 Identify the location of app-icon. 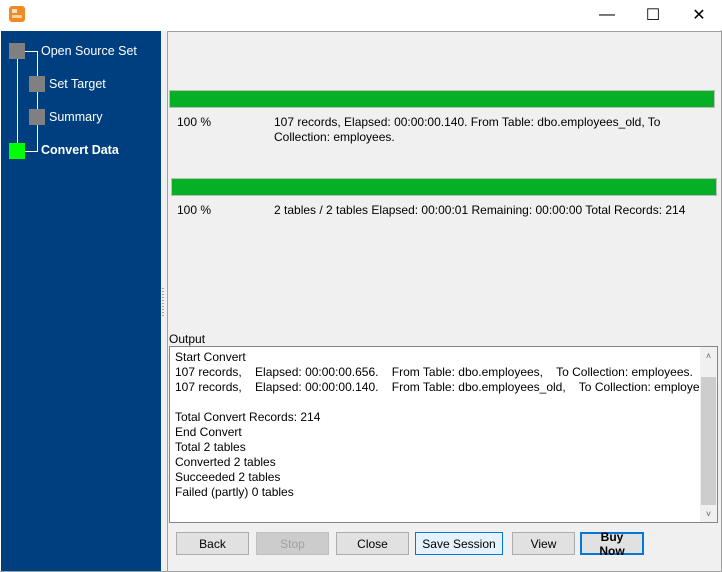
(17, 14).